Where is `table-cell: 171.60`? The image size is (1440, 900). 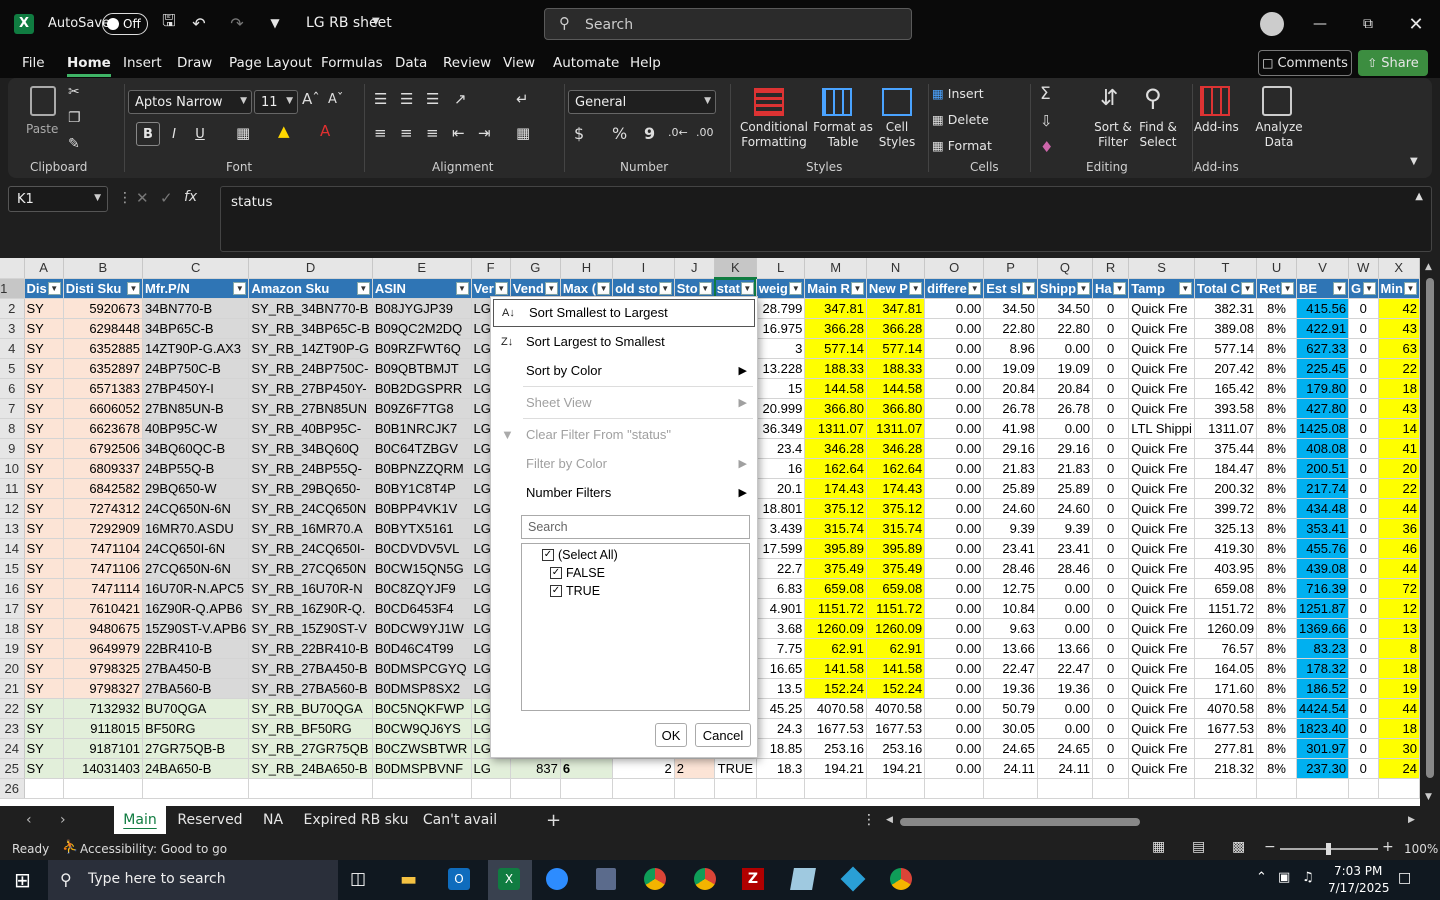
table-cell: 171.60 is located at coordinates (1226, 688).